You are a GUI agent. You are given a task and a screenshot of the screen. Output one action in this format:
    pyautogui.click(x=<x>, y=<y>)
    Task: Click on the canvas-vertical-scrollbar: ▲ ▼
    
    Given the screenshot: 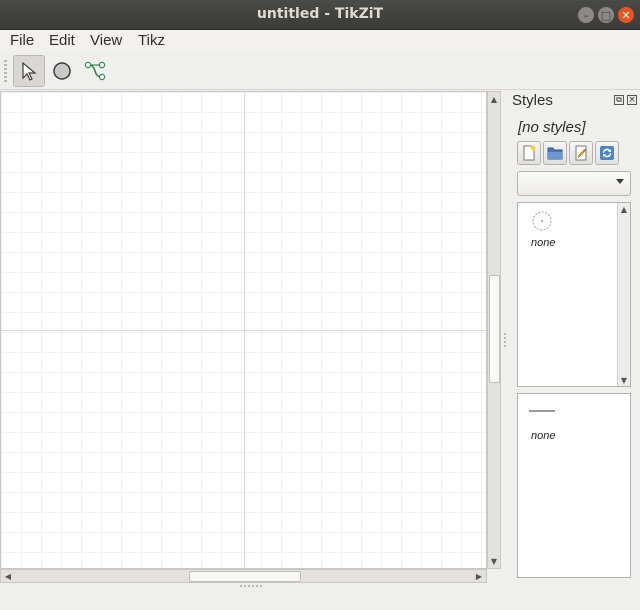 What is the action you would take?
    pyautogui.click(x=494, y=330)
    